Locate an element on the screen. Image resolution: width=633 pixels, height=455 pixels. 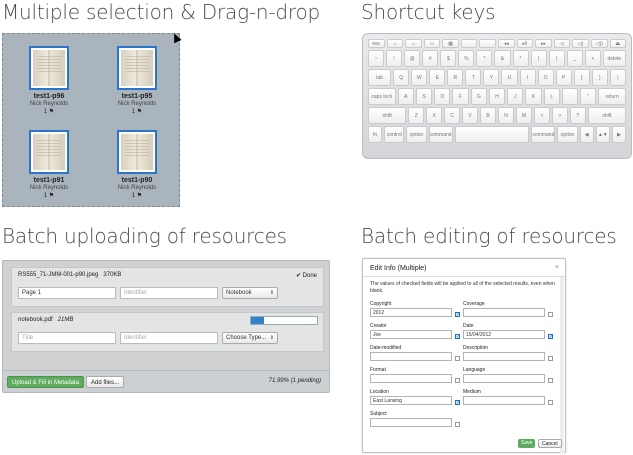
field-label: Date-modified is located at coordinates (386, 348).